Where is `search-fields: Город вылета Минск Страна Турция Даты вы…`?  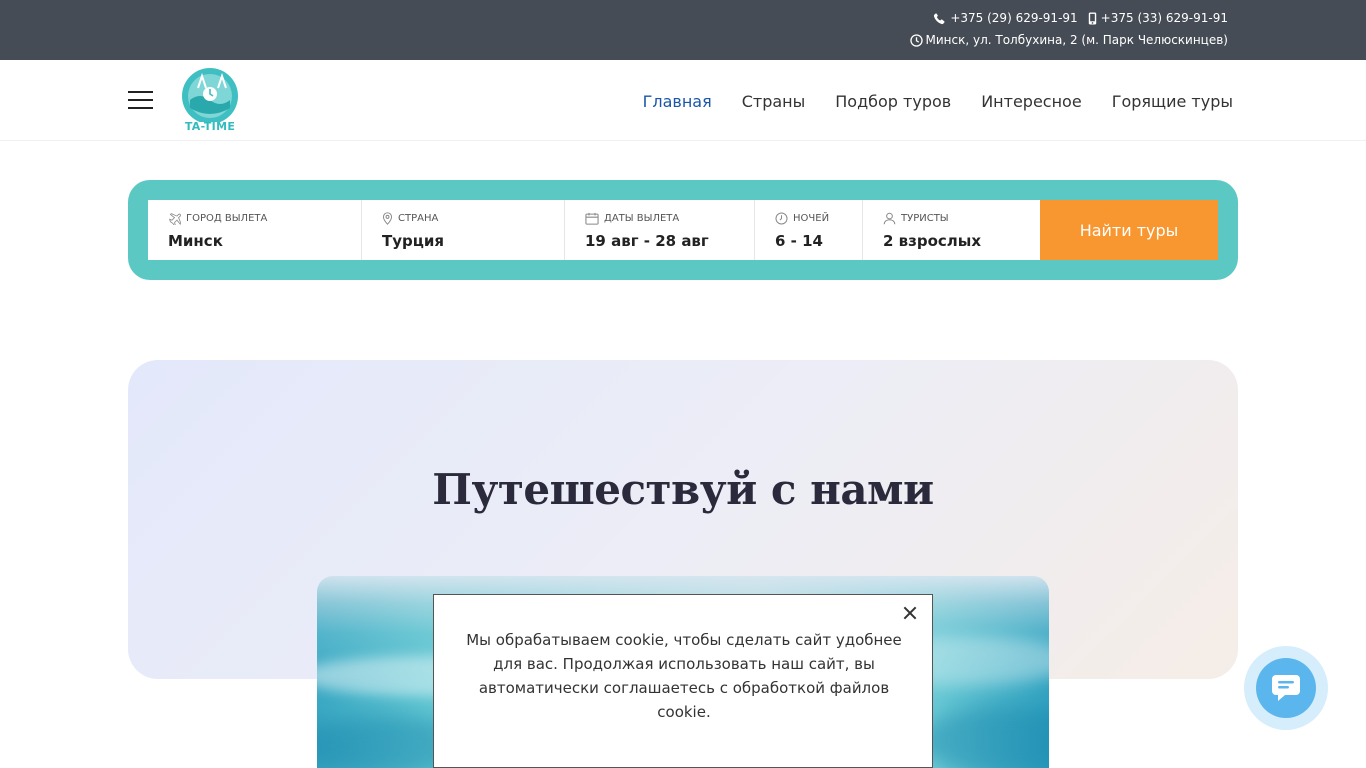
search-fields: Город вылета Минск Страна Турция Даты вы… is located at coordinates (683, 230).